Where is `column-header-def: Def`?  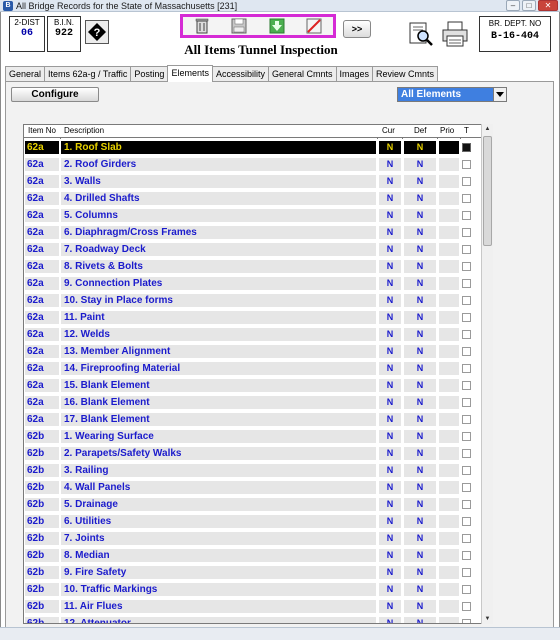
column-header-def: Def is located at coordinates (420, 131).